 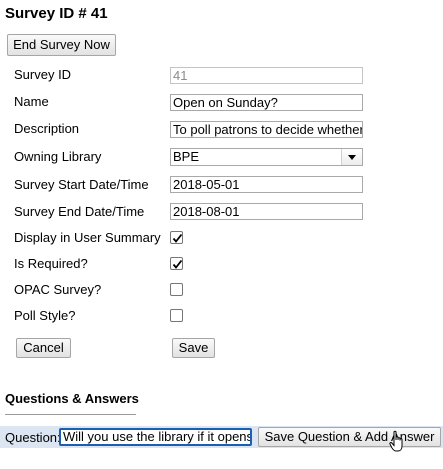 I want to click on display-summary-checkbox, so click(x=176, y=237).